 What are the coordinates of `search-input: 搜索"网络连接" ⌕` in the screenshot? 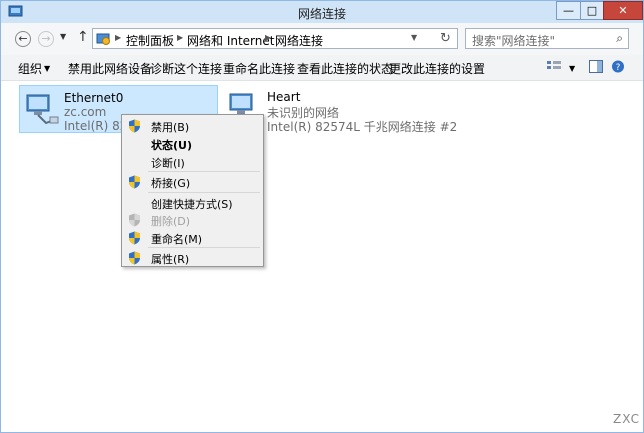 It's located at (547, 38).